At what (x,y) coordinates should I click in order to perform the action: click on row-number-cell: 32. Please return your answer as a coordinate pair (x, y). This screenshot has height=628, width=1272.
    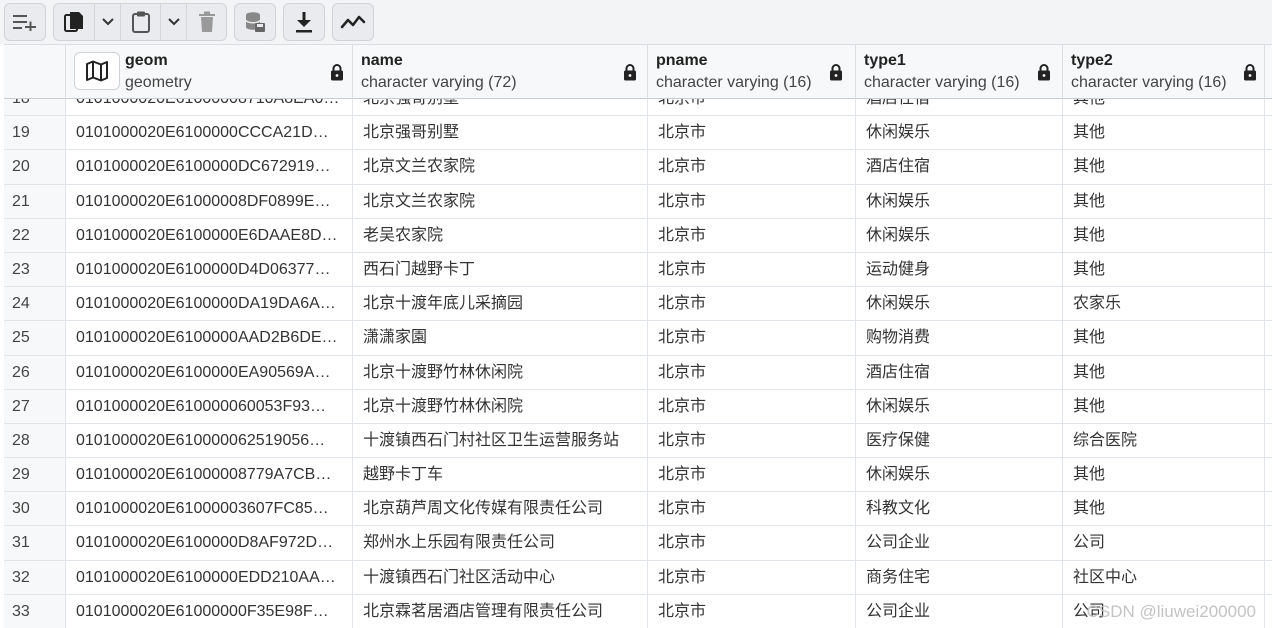
    Looking at the image, I should click on (35, 577).